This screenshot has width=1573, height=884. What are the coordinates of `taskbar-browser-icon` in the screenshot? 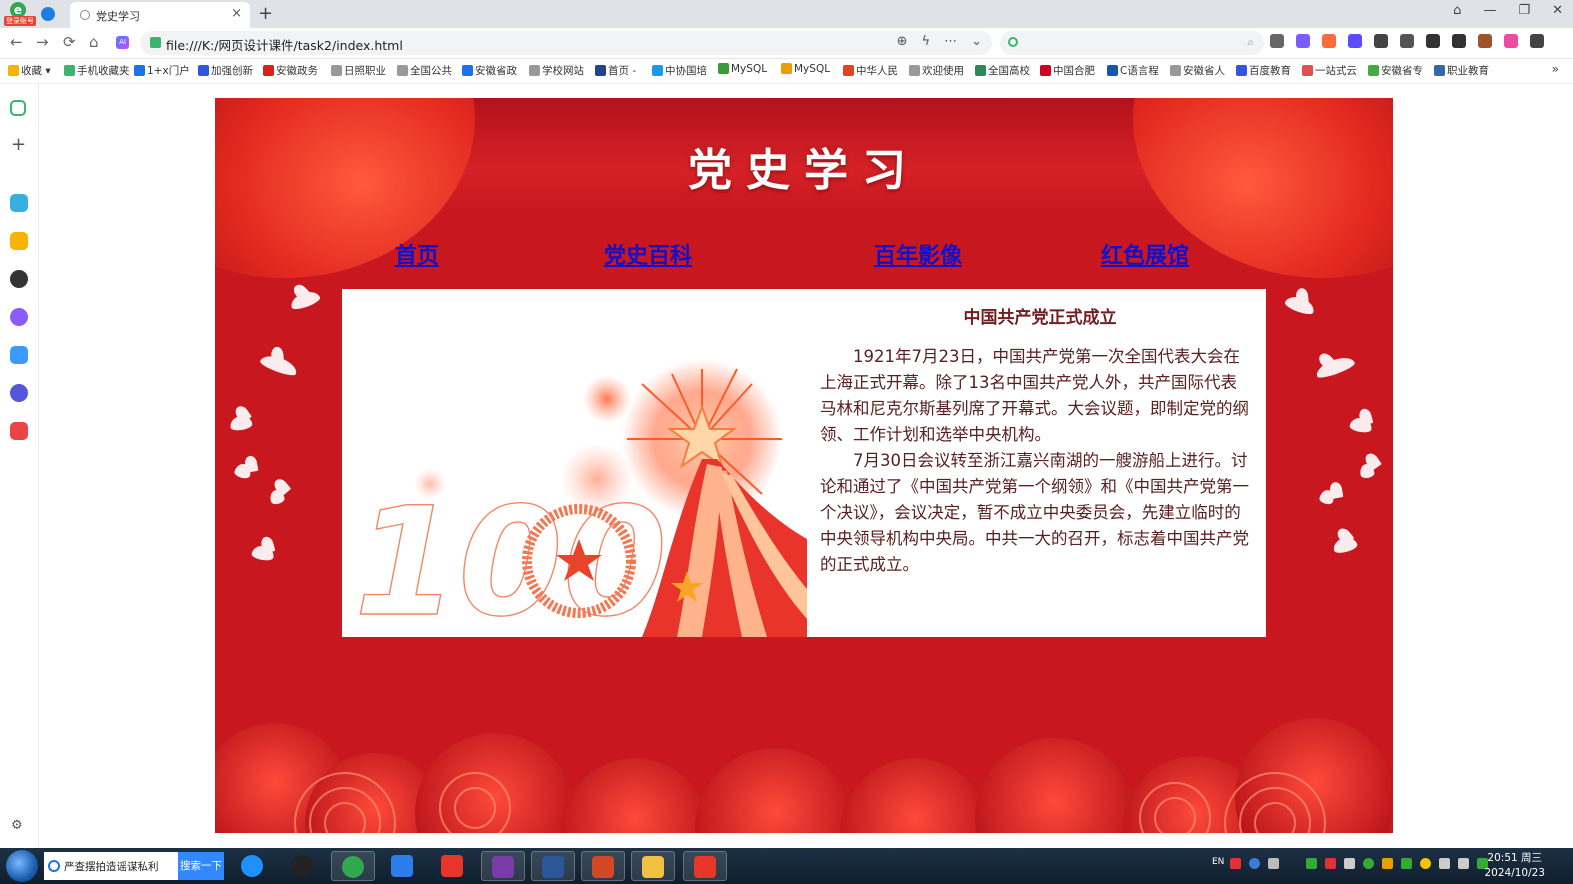 It's located at (353, 866).